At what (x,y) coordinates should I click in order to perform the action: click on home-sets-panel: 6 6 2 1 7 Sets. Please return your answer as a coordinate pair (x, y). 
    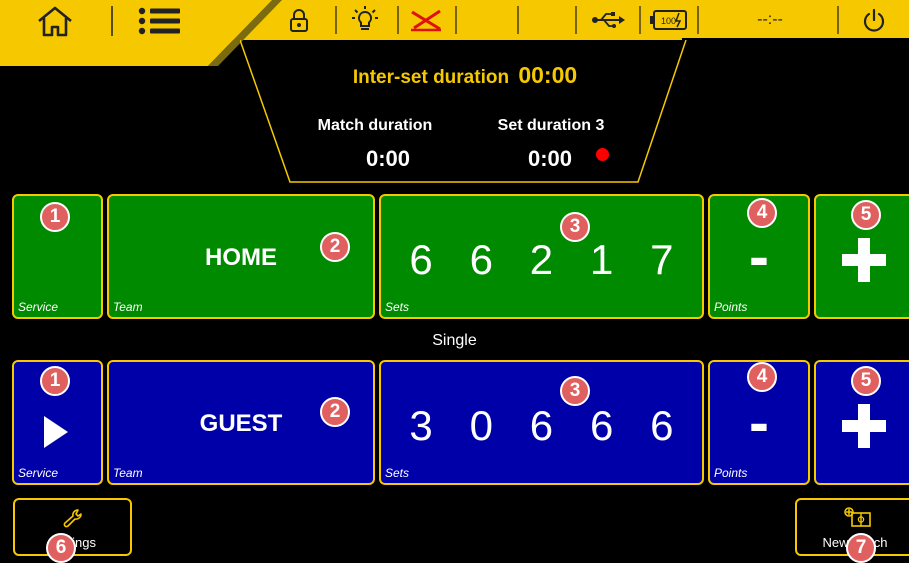
    Looking at the image, I should click on (541, 256).